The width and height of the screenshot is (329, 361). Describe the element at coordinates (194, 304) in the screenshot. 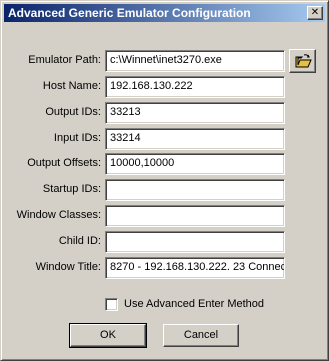

I see `advanced-enter-label: Use Advanced Enter Method` at that location.